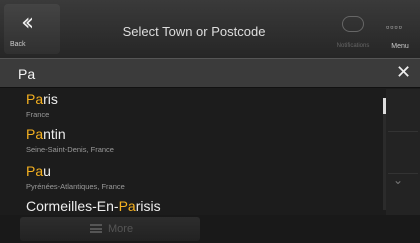  I want to click on divider, so click(403, 131).